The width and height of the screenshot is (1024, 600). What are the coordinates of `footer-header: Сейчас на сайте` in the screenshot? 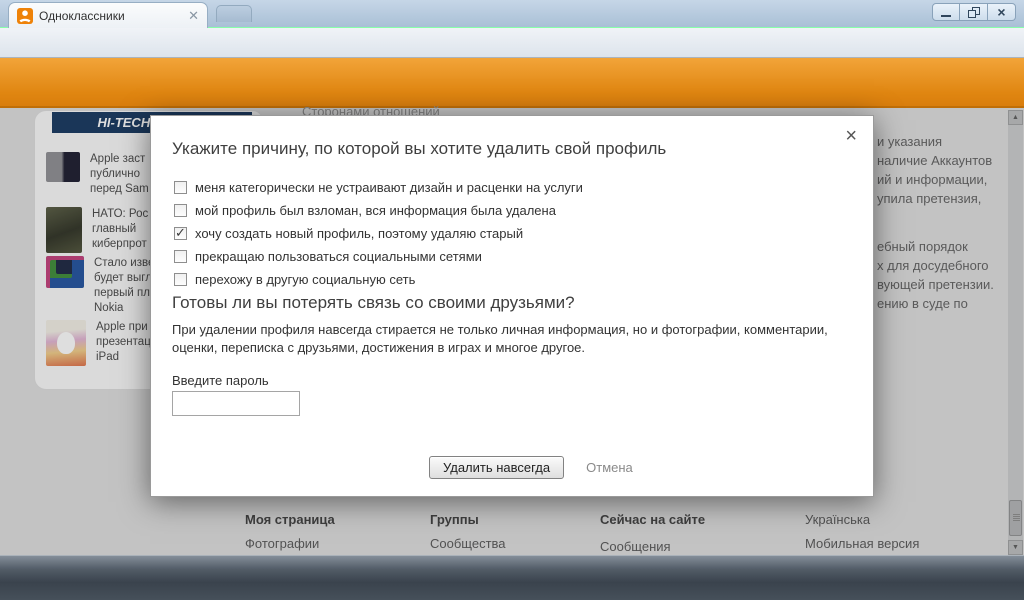 It's located at (652, 519).